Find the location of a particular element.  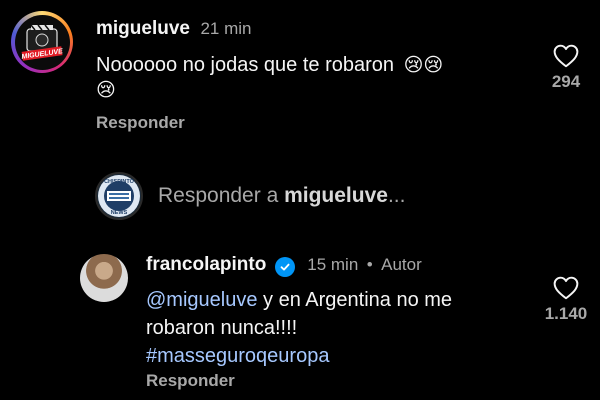

mention-link: @migueluve is located at coordinates (201, 300).